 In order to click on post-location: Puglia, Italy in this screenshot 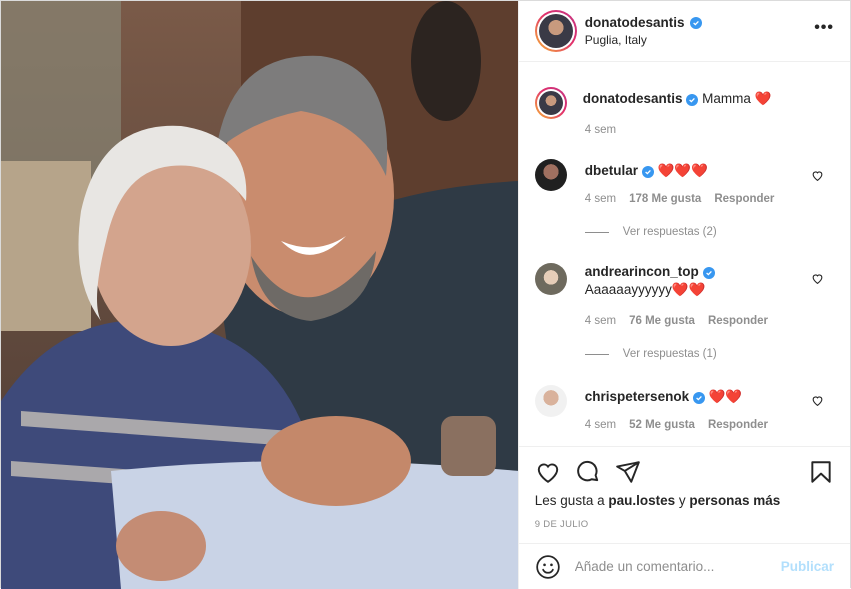, I will do `click(643, 40)`.